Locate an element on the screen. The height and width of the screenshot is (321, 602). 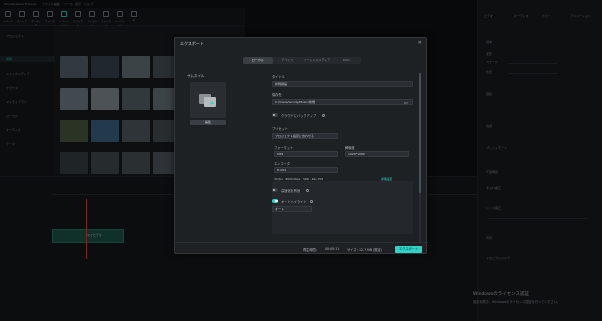
thumbnail-label: サムネイル is located at coordinates (196, 76).